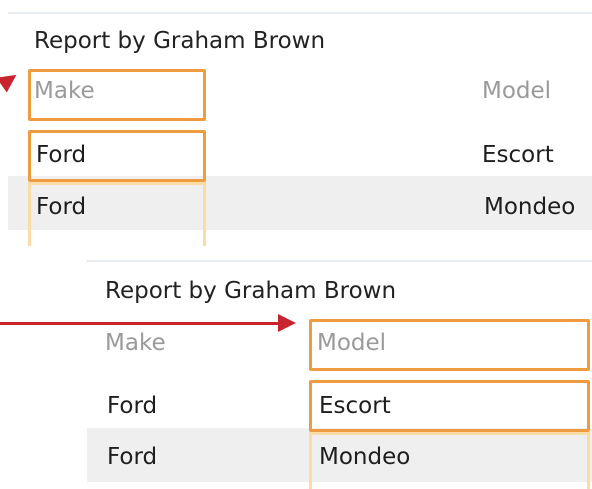  Describe the element at coordinates (529, 207) in the screenshot. I see `cell-model: Mondeo` at that location.